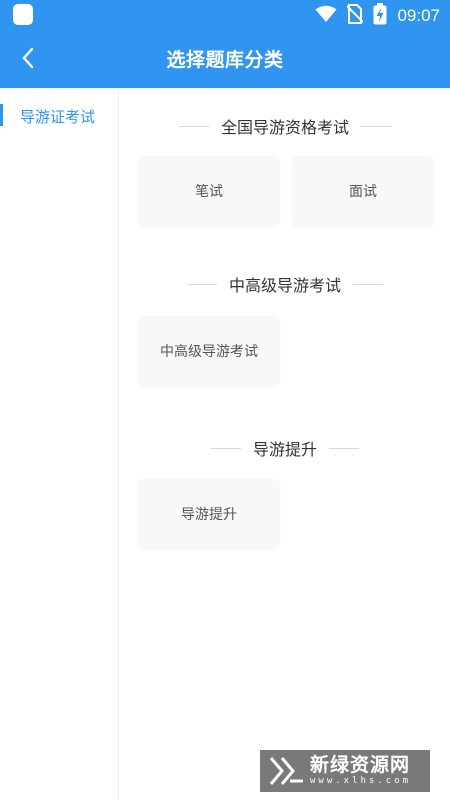 This screenshot has height=800, width=450. I want to click on watermark: 新绿资源网 www.xlhs.com, so click(345, 771).